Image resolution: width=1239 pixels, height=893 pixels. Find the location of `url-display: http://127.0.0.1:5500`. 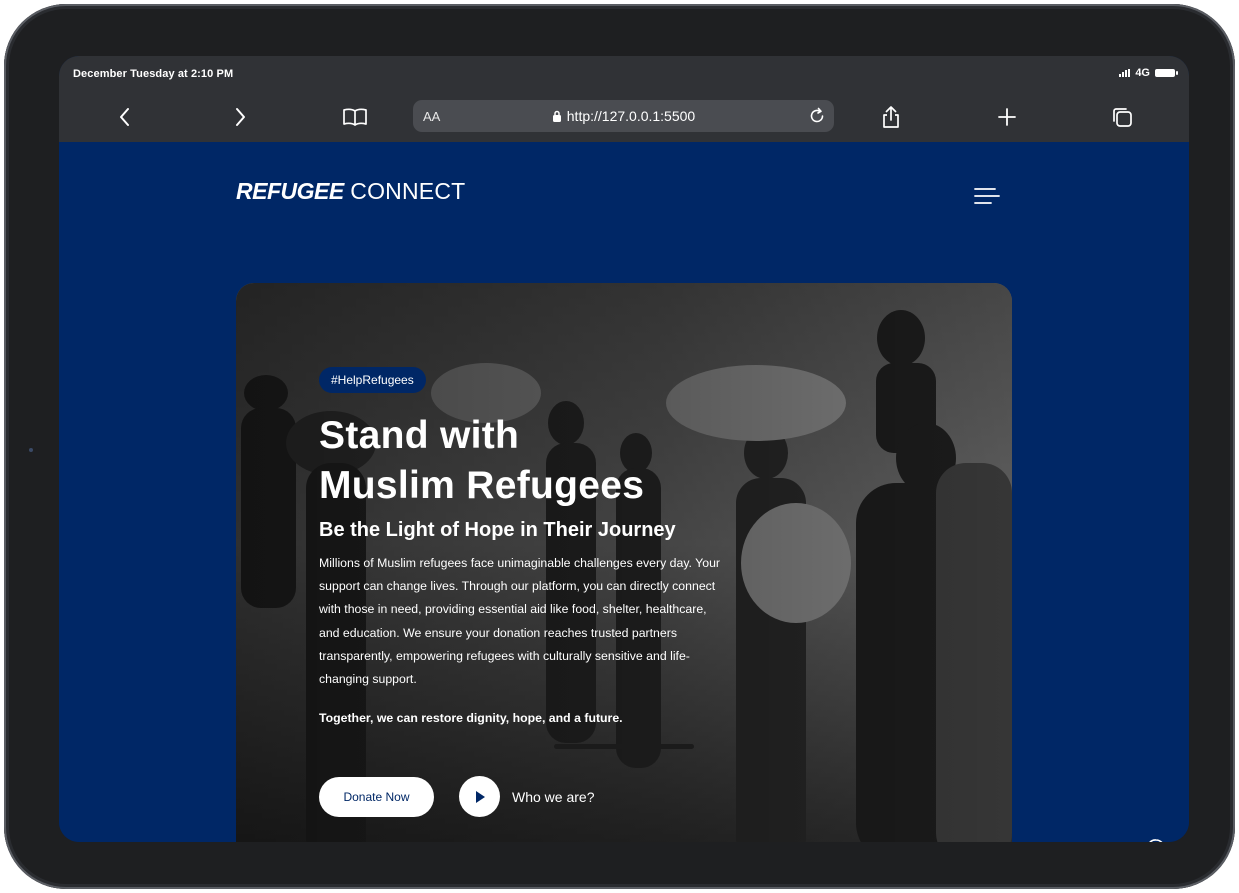

url-display: http://127.0.0.1:5500 is located at coordinates (623, 116).